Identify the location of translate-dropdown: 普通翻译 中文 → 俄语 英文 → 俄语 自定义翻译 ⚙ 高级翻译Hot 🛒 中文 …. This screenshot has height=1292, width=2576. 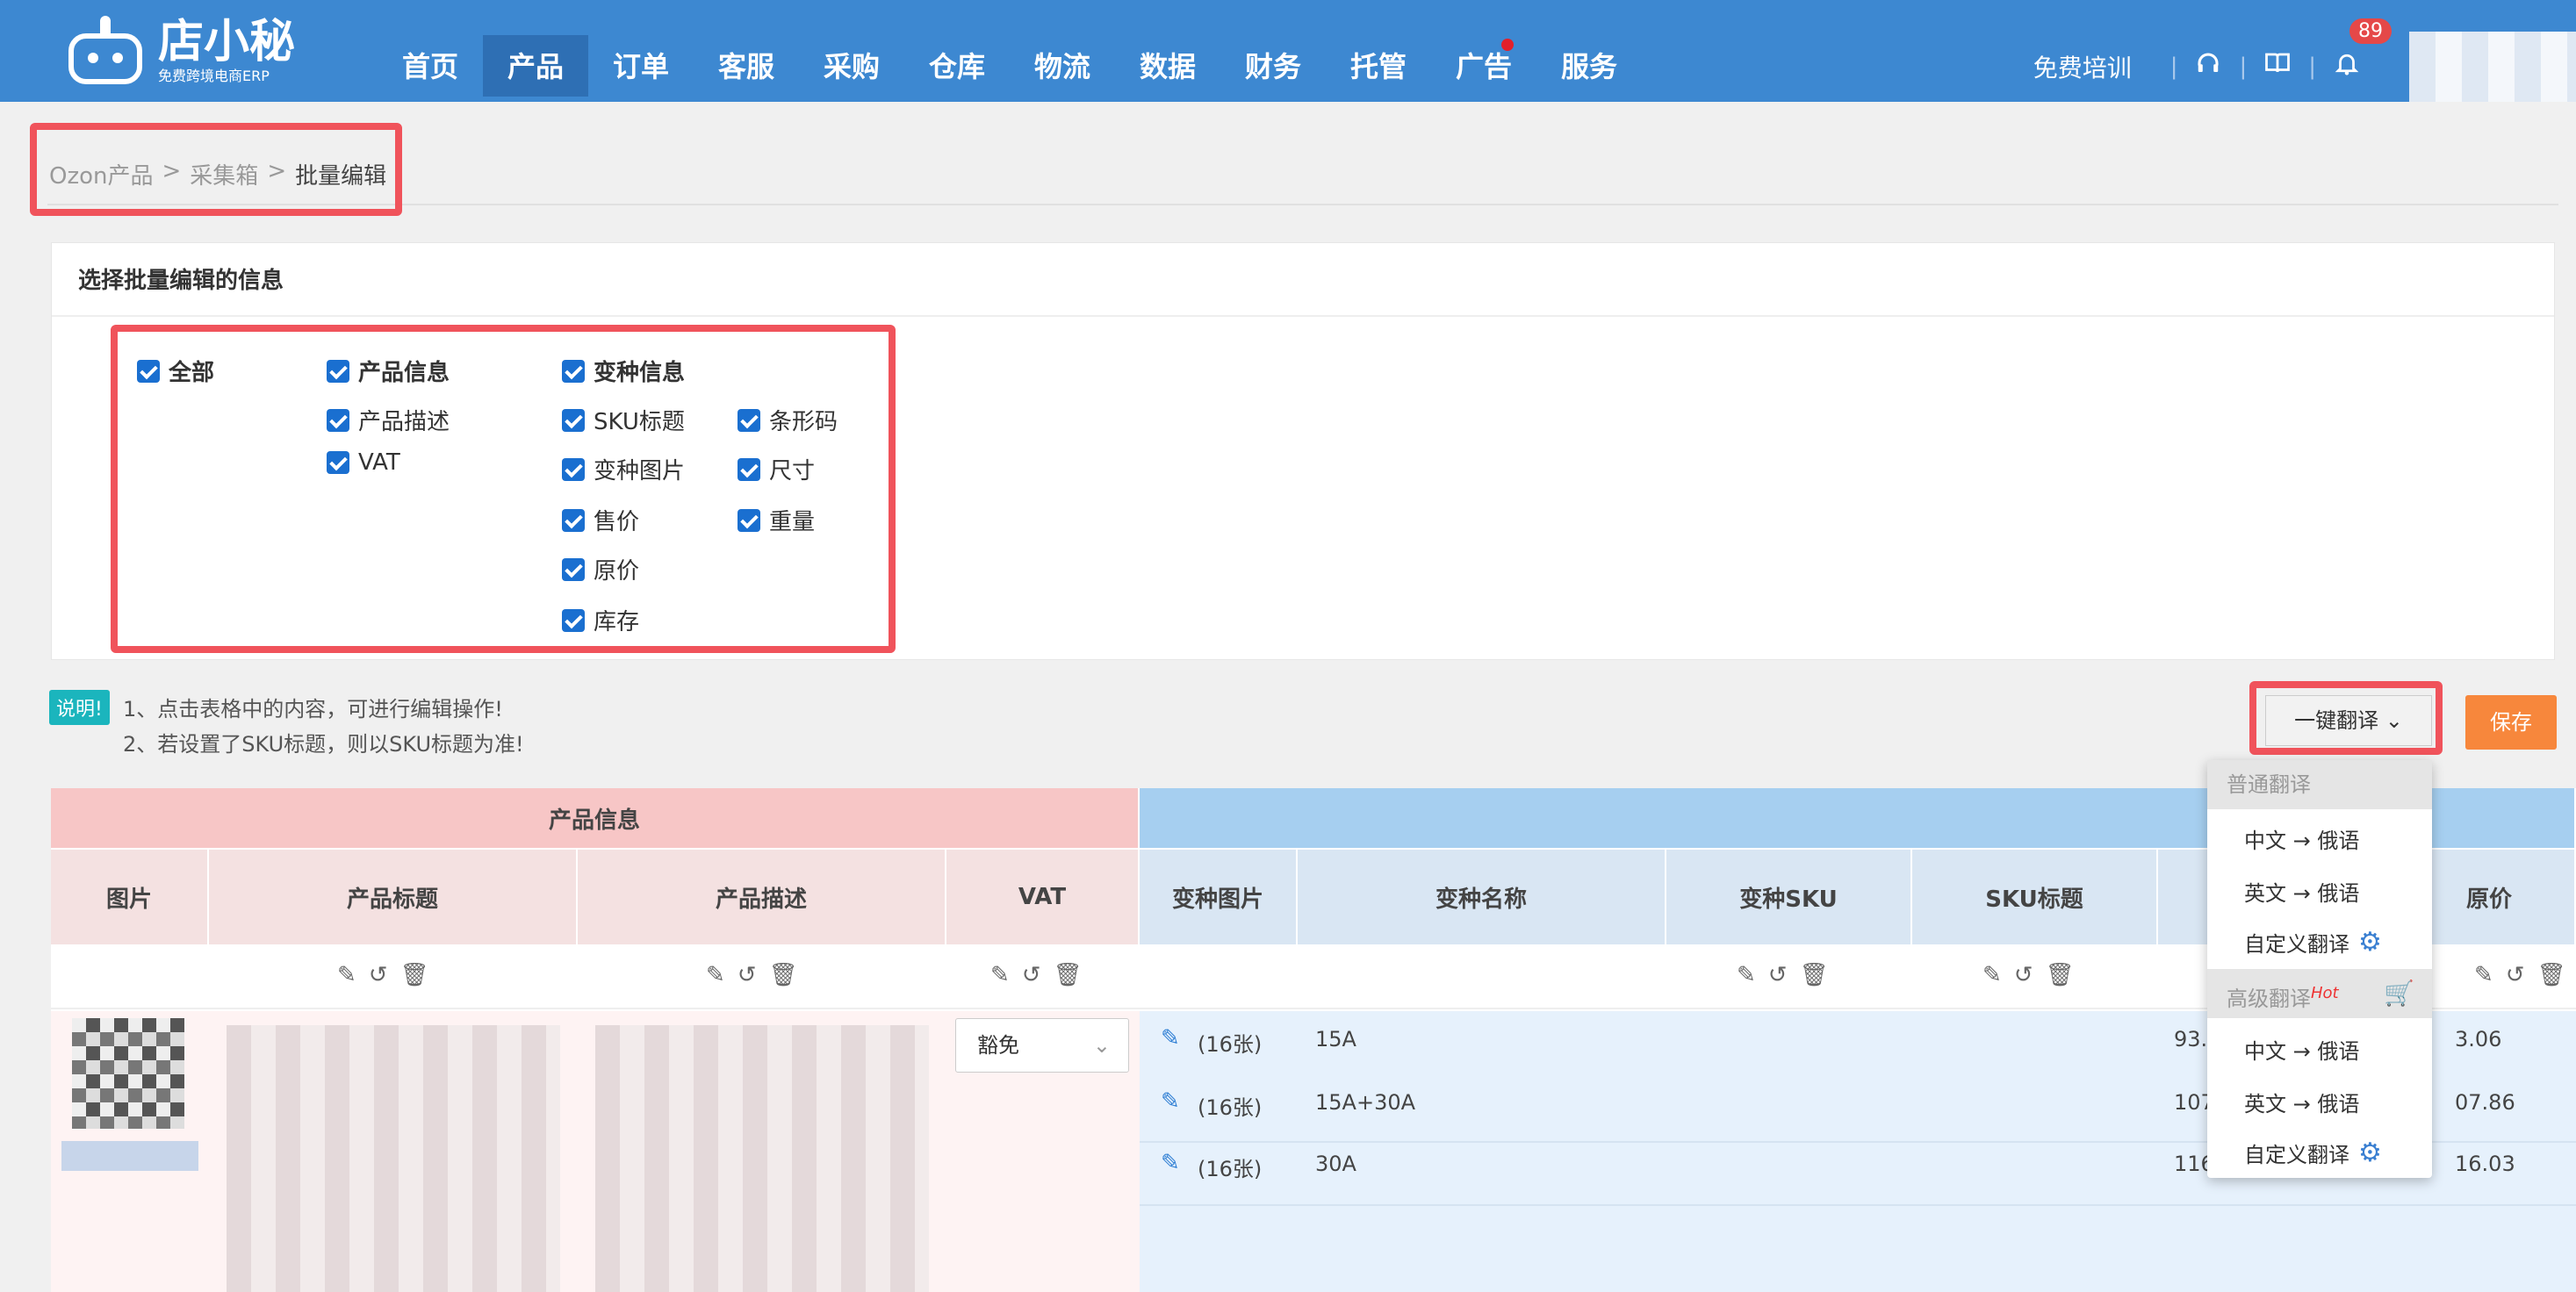
(2319, 969).